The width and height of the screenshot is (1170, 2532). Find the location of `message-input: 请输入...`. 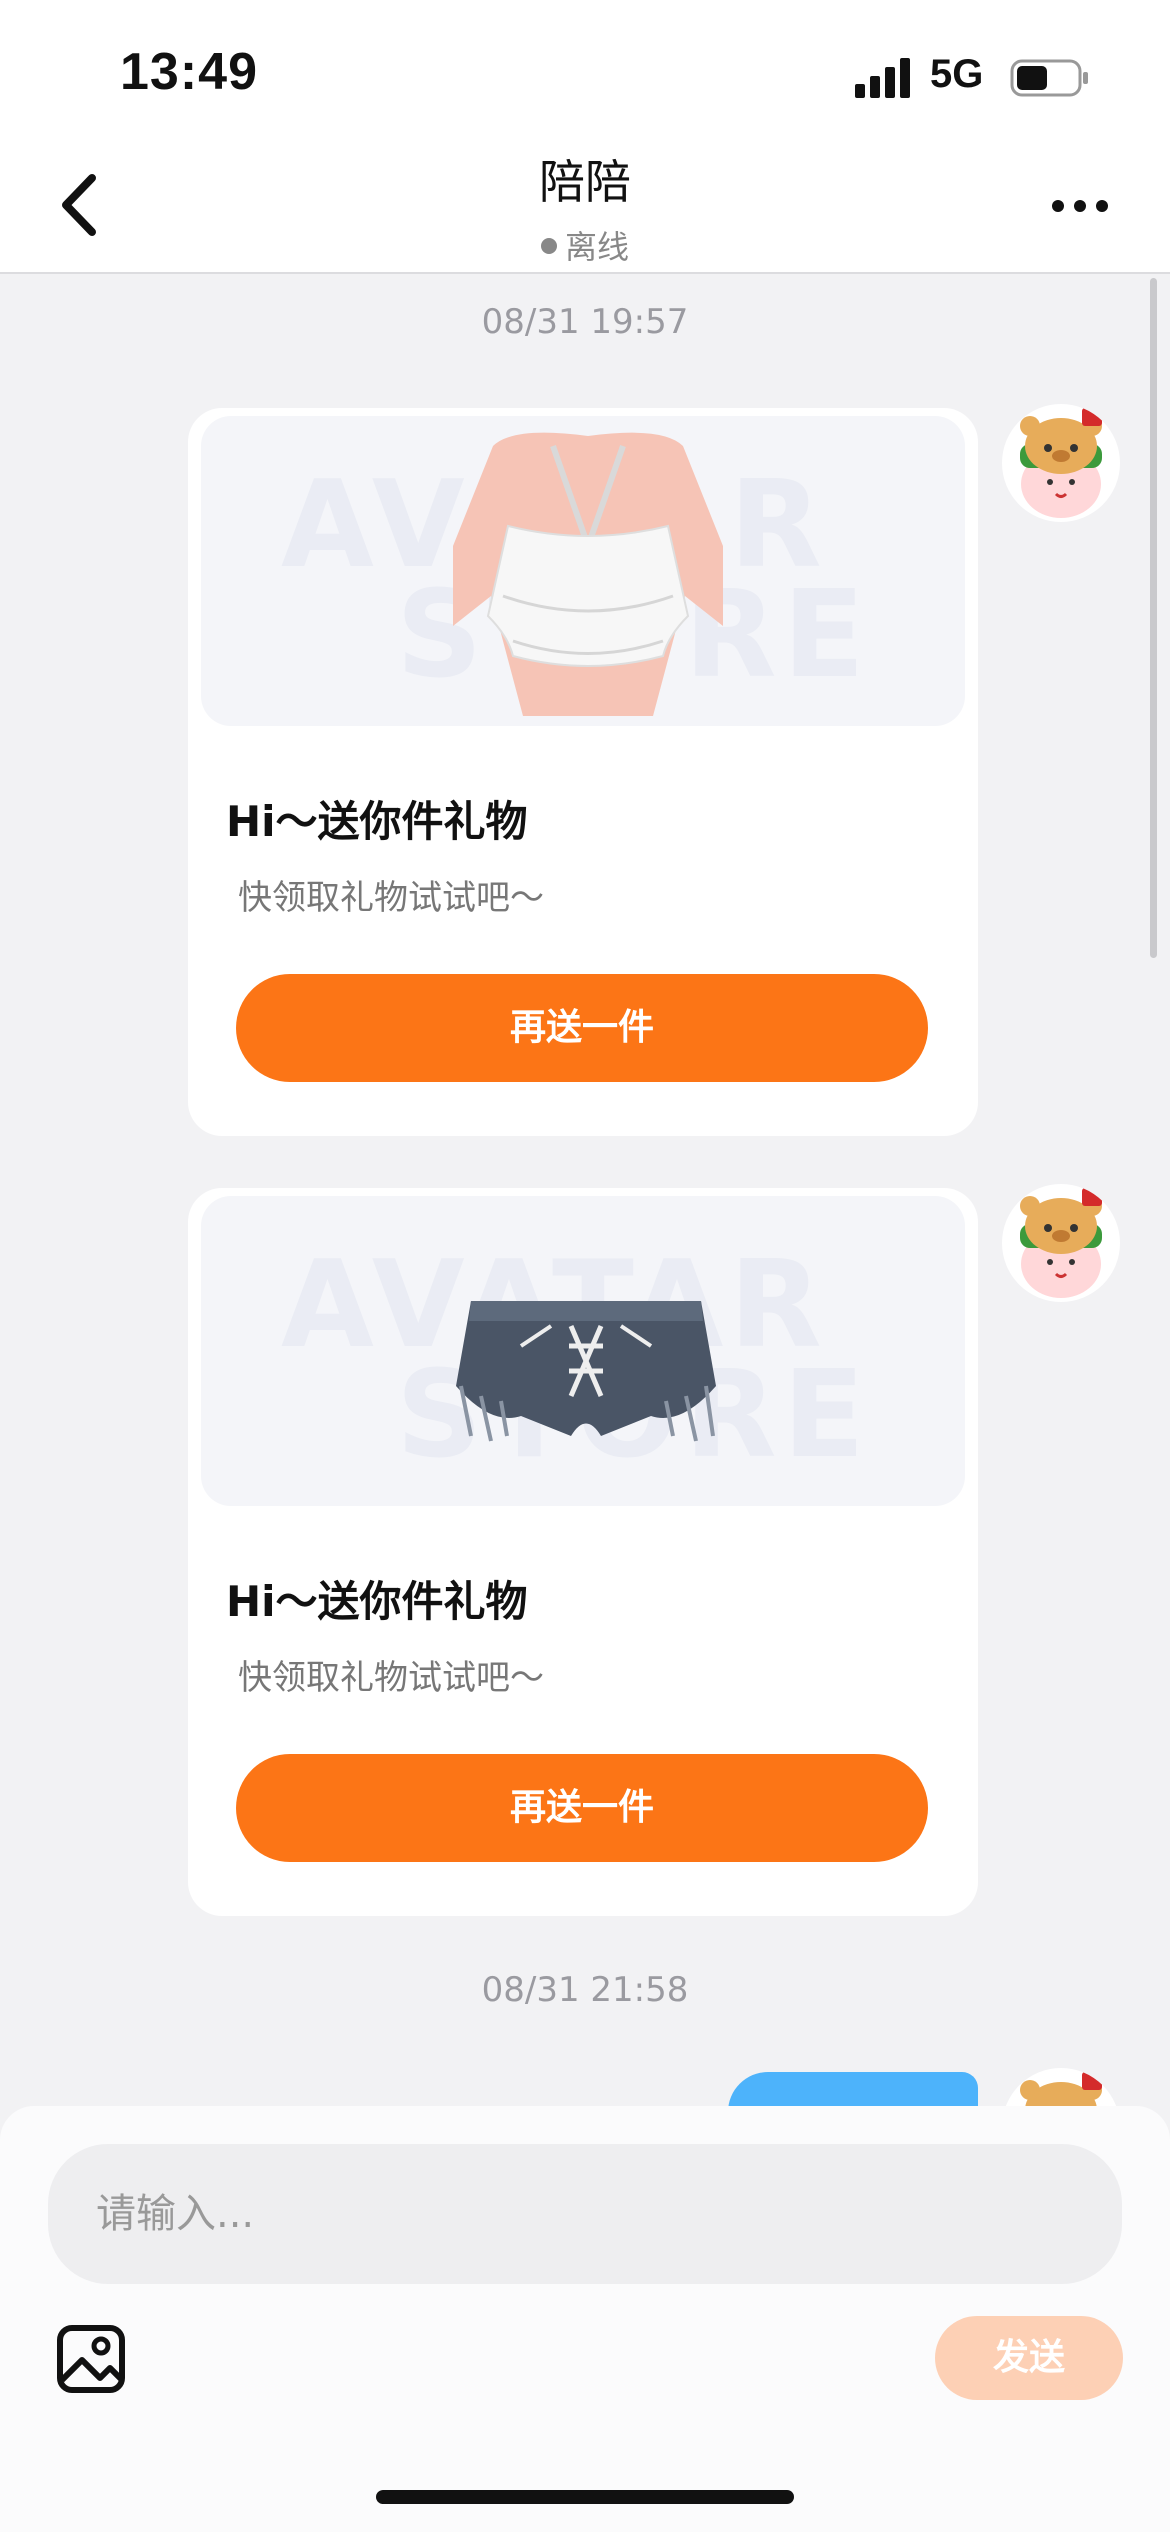

message-input: 请输入... is located at coordinates (585, 2214).